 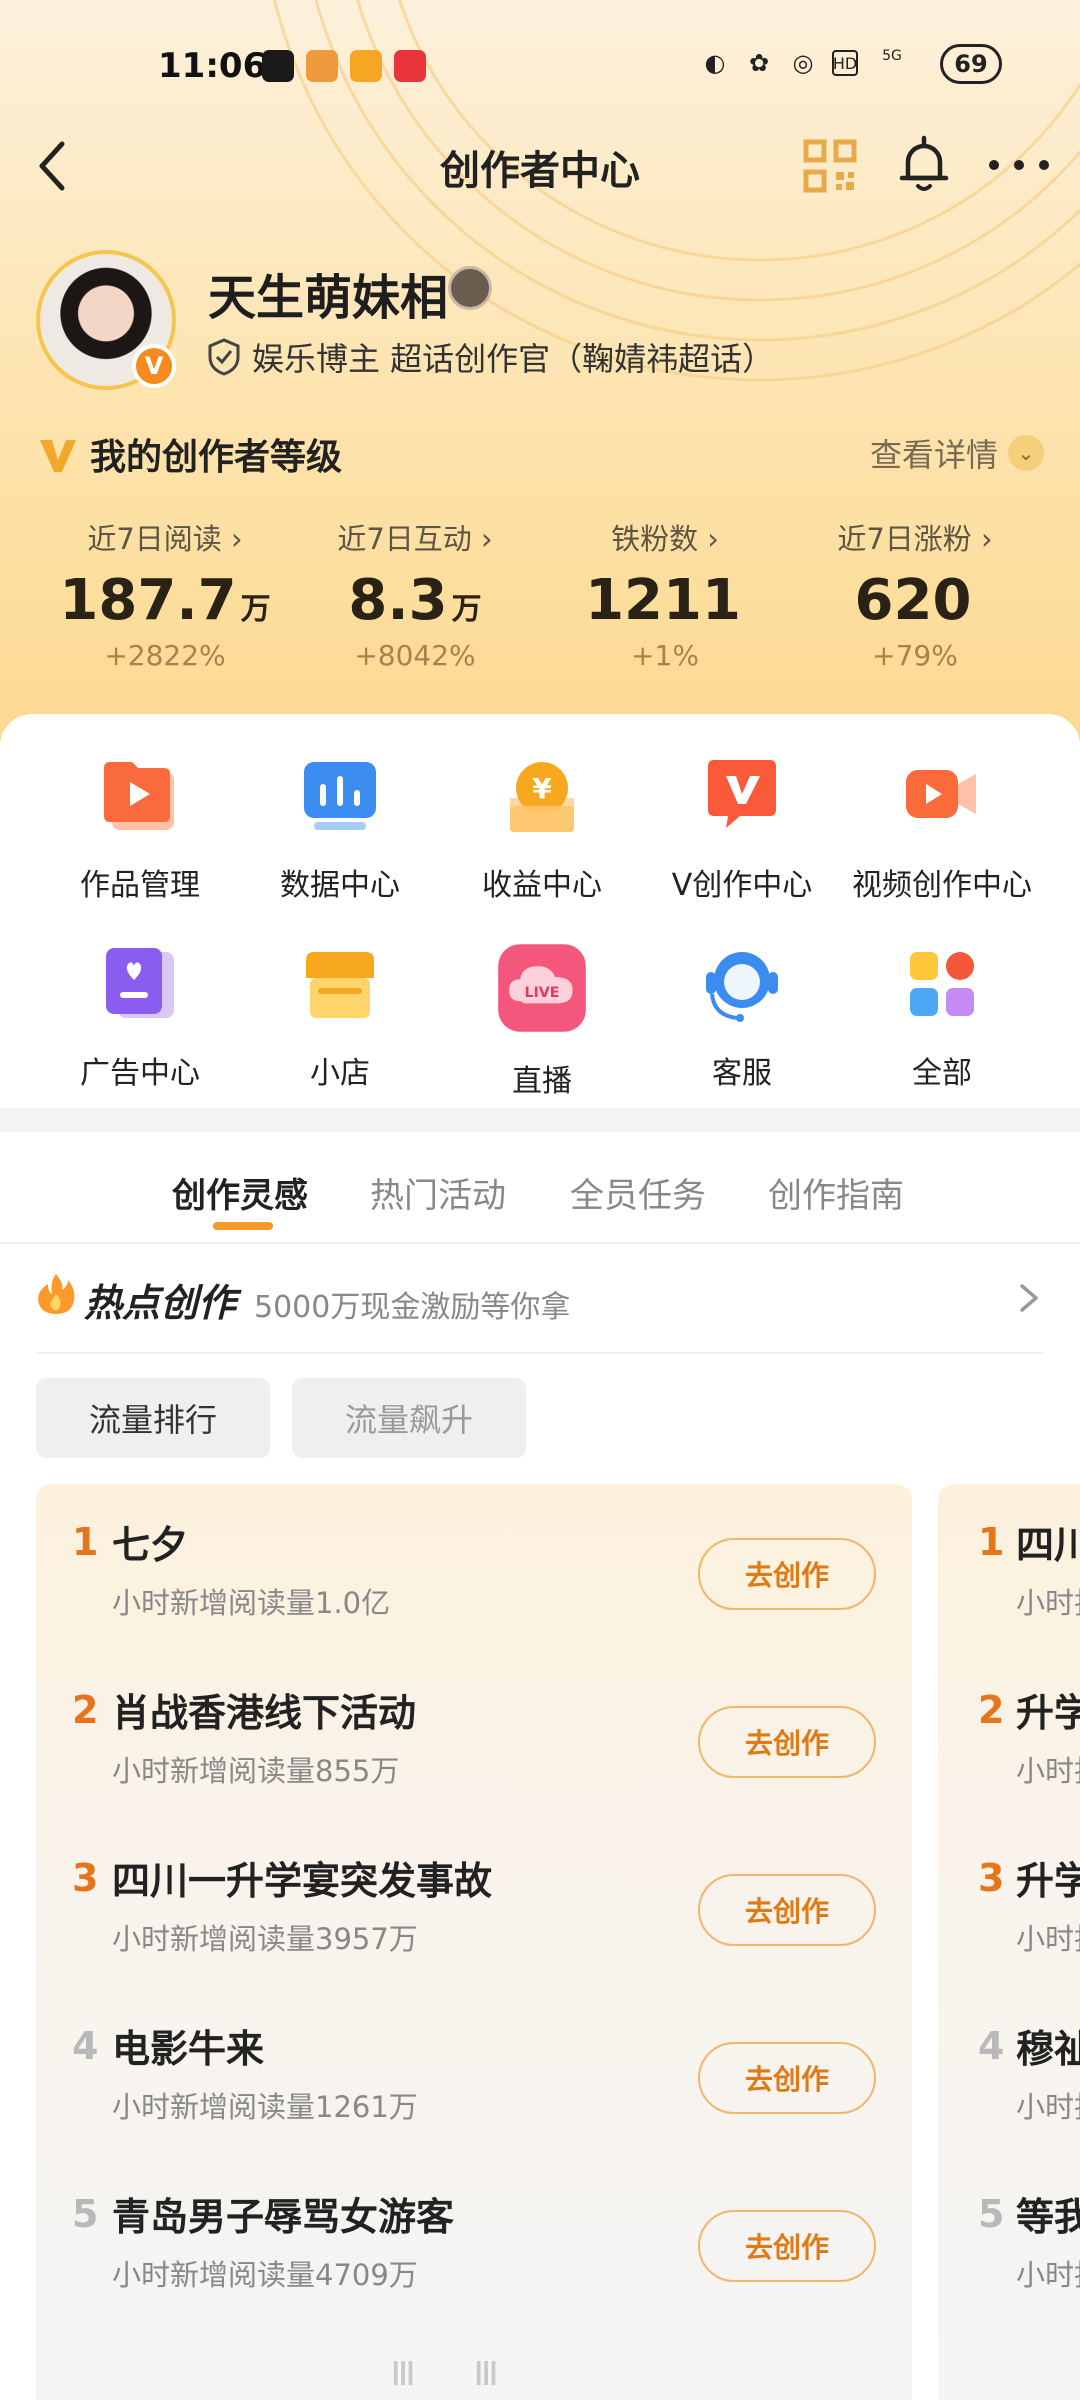 What do you see at coordinates (742, 1073) in the screenshot?
I see `tool-label: 客服` at bounding box center [742, 1073].